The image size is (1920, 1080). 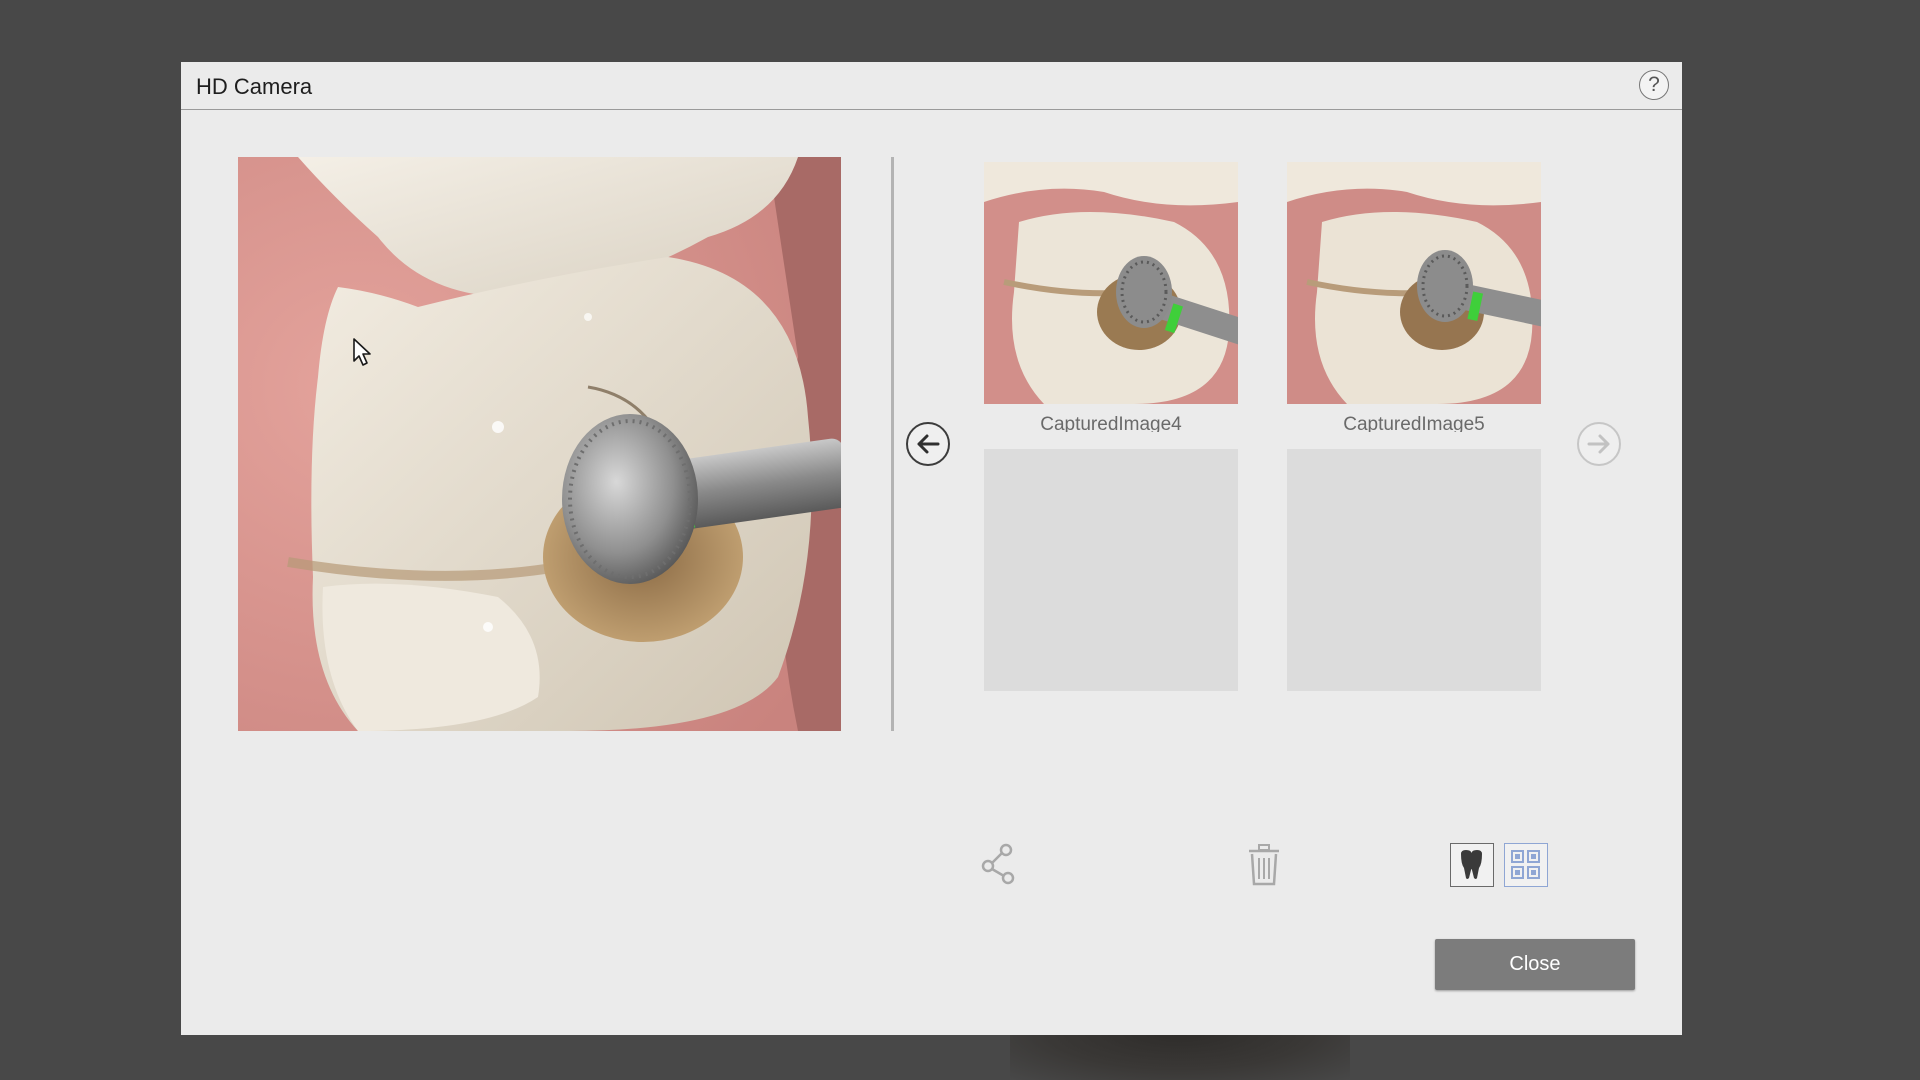 I want to click on background-scan-model, so click(x=1180, y=1056).